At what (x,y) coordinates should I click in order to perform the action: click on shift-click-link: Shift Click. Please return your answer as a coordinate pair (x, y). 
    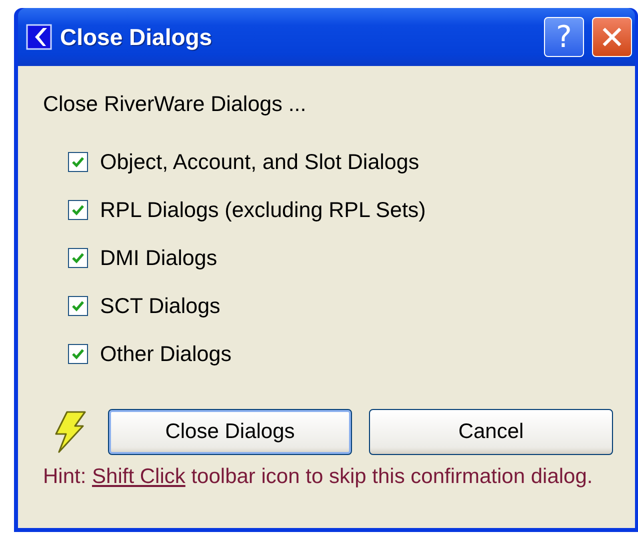
    Looking at the image, I should click on (139, 476).